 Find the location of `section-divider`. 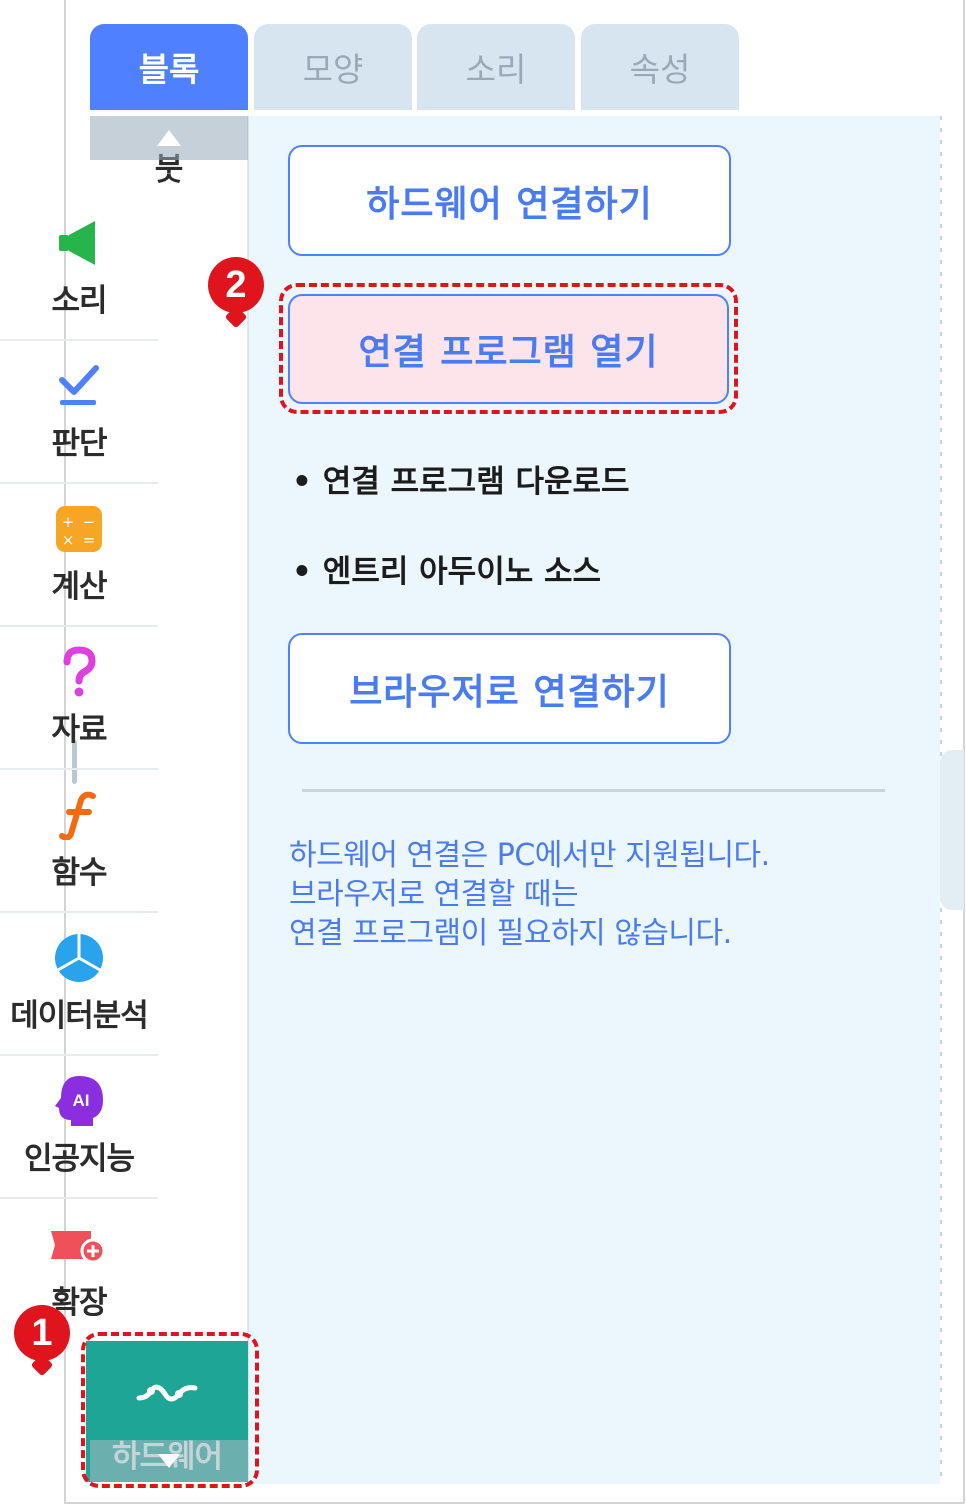

section-divider is located at coordinates (593, 790).